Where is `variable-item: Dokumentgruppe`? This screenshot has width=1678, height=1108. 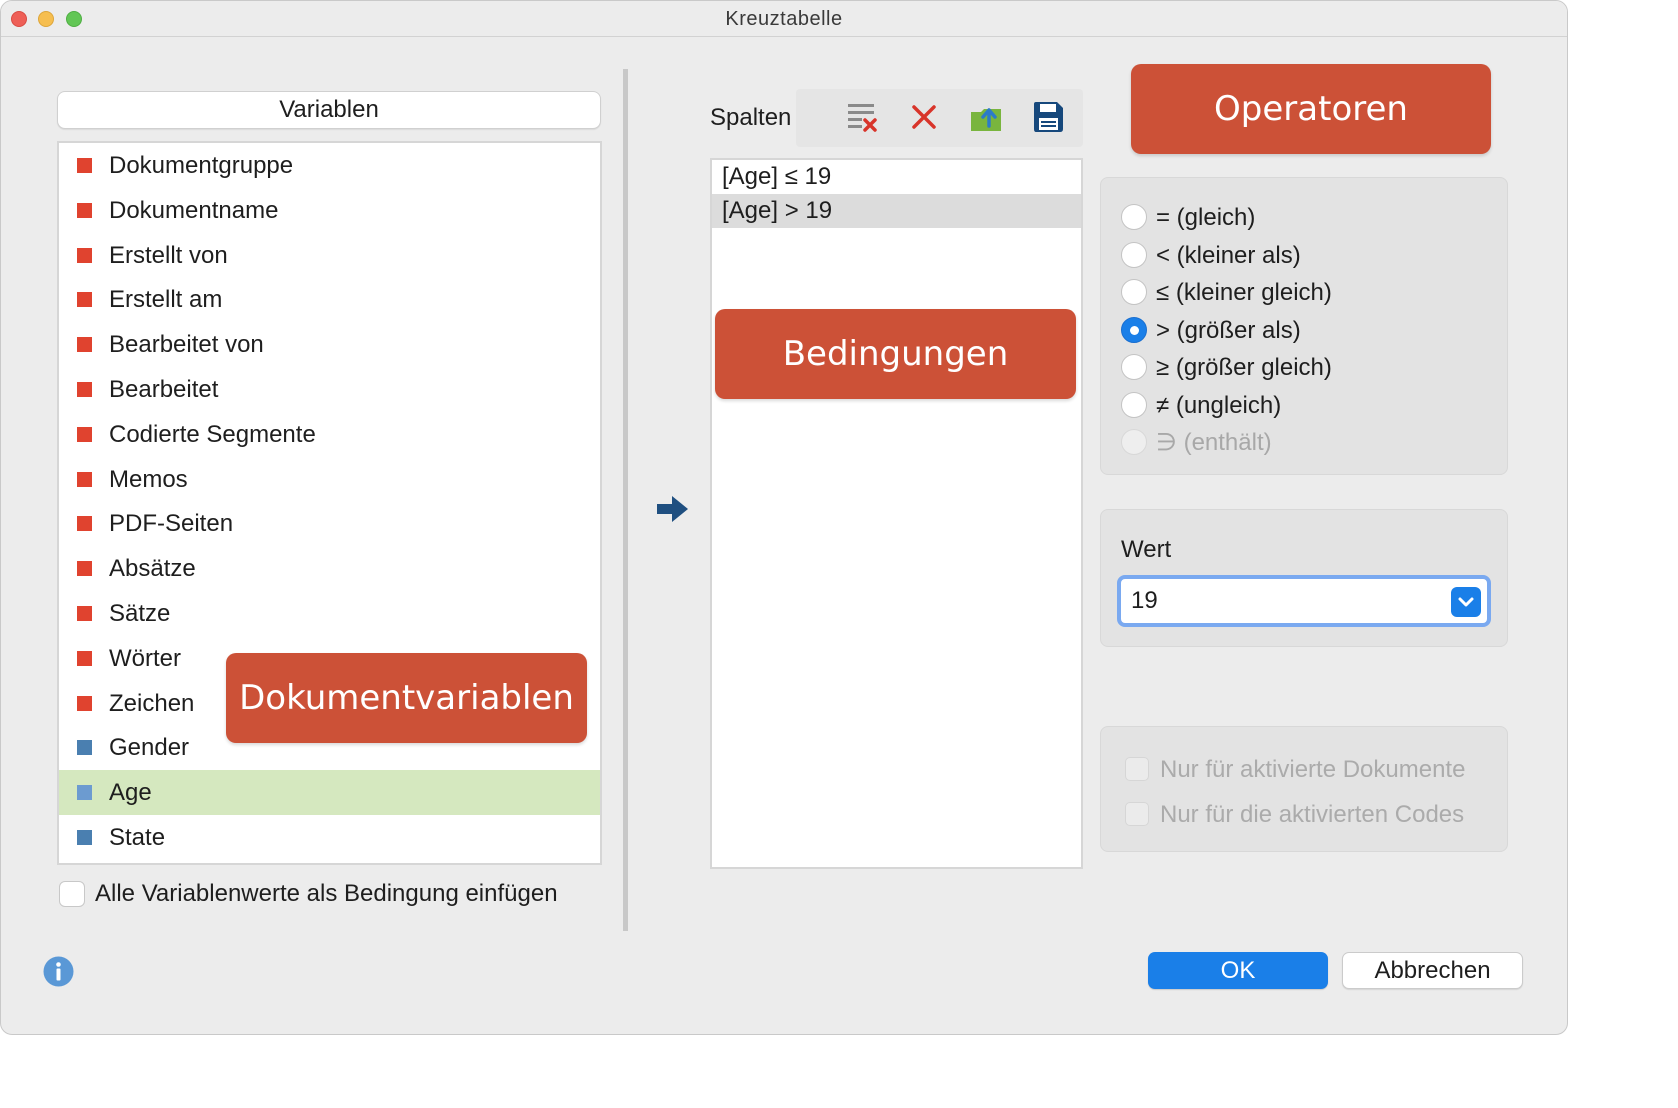 variable-item: Dokumentgruppe is located at coordinates (329, 165).